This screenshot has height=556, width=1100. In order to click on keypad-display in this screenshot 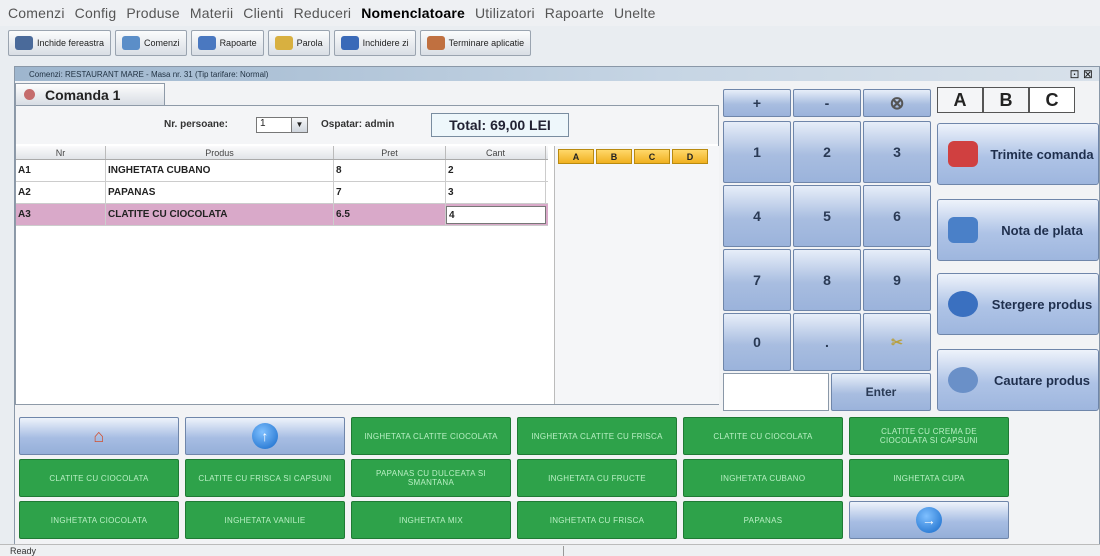, I will do `click(776, 392)`.